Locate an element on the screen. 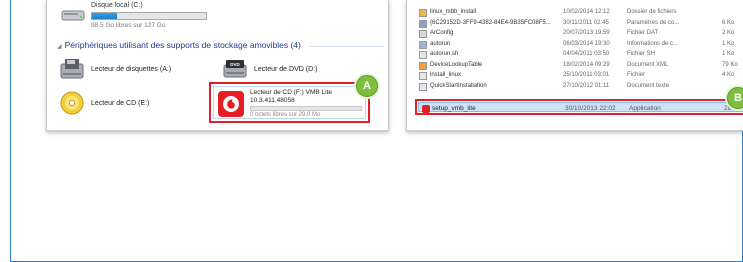  disk-usage-fill is located at coordinates (105, 16).